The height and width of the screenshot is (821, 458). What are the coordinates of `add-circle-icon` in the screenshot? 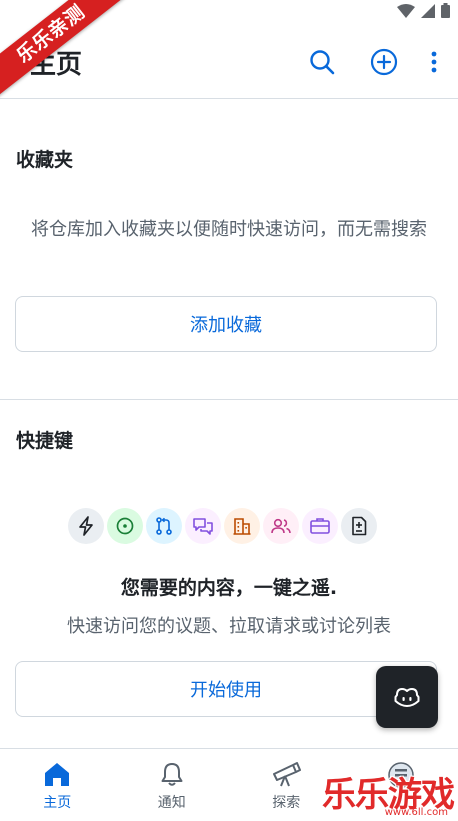 It's located at (384, 62).